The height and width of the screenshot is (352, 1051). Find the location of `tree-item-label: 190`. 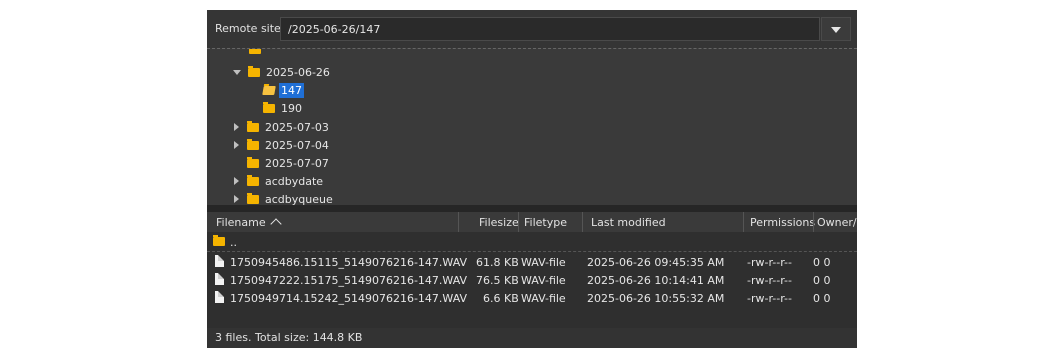

tree-item-label: 190 is located at coordinates (291, 108).